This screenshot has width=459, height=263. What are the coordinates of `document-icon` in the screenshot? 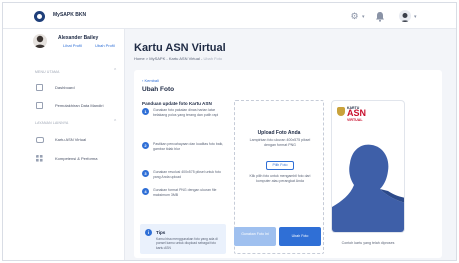 It's located at (39, 105).